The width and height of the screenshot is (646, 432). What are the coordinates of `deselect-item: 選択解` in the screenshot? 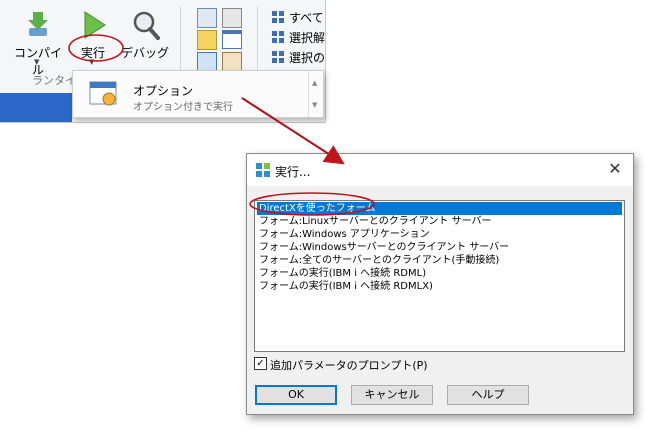 It's located at (298, 38).